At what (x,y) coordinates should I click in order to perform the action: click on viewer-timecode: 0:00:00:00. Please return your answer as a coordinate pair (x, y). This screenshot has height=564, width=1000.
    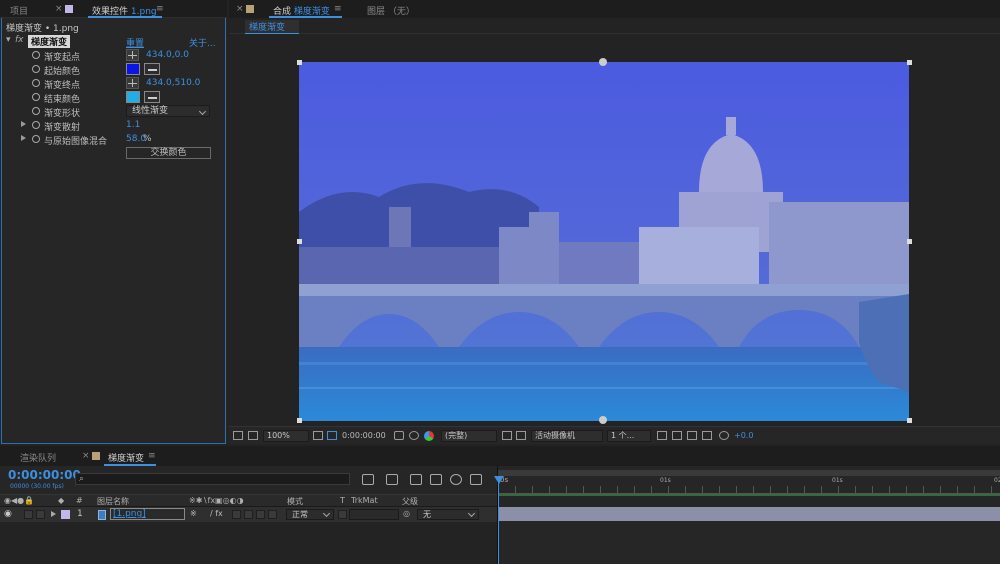
    Looking at the image, I should click on (364, 435).